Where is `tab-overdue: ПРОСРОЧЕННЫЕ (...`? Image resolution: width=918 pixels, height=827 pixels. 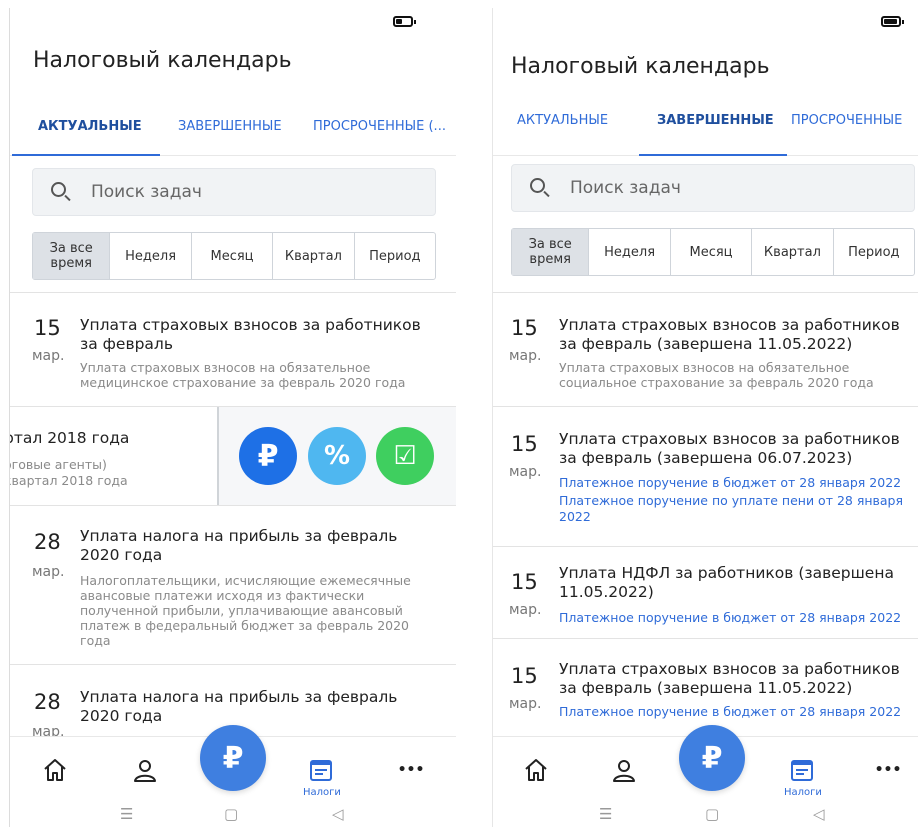 tab-overdue: ПРОСРОЧЕННЫЕ (... is located at coordinates (379, 126).